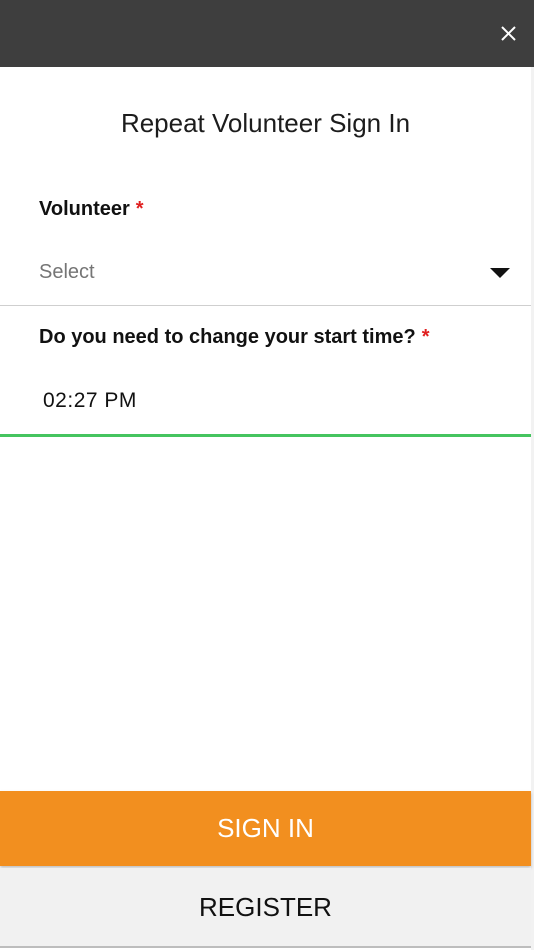 The width and height of the screenshot is (534, 950). What do you see at coordinates (90, 400) in the screenshot?
I see `start-time-value: 02:27 PM` at bounding box center [90, 400].